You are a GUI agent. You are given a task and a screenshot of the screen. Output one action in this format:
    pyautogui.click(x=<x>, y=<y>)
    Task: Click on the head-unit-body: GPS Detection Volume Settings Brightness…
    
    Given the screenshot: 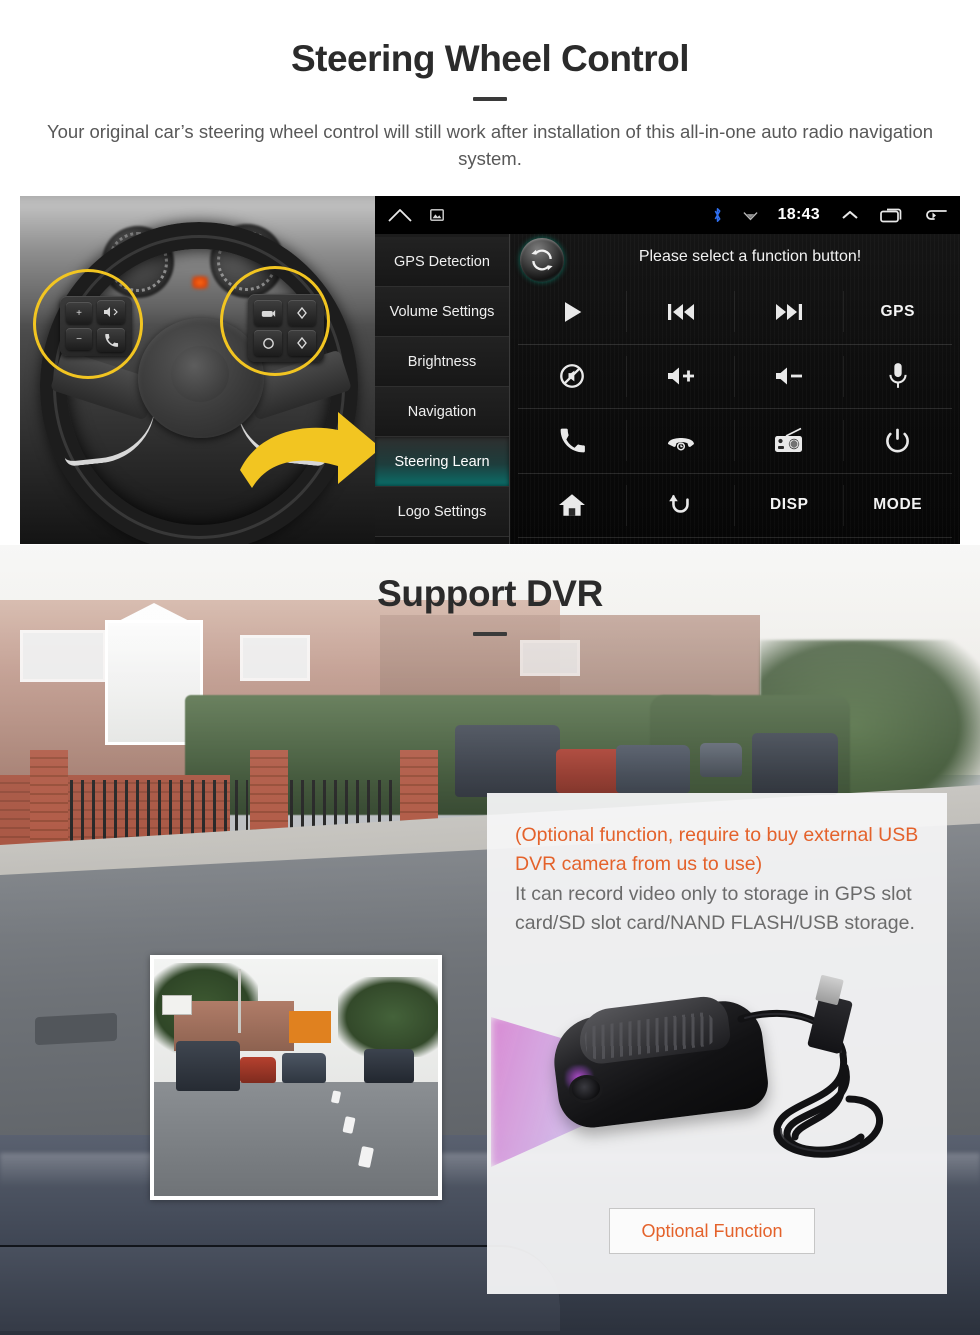 What is the action you would take?
    pyautogui.click(x=667, y=389)
    